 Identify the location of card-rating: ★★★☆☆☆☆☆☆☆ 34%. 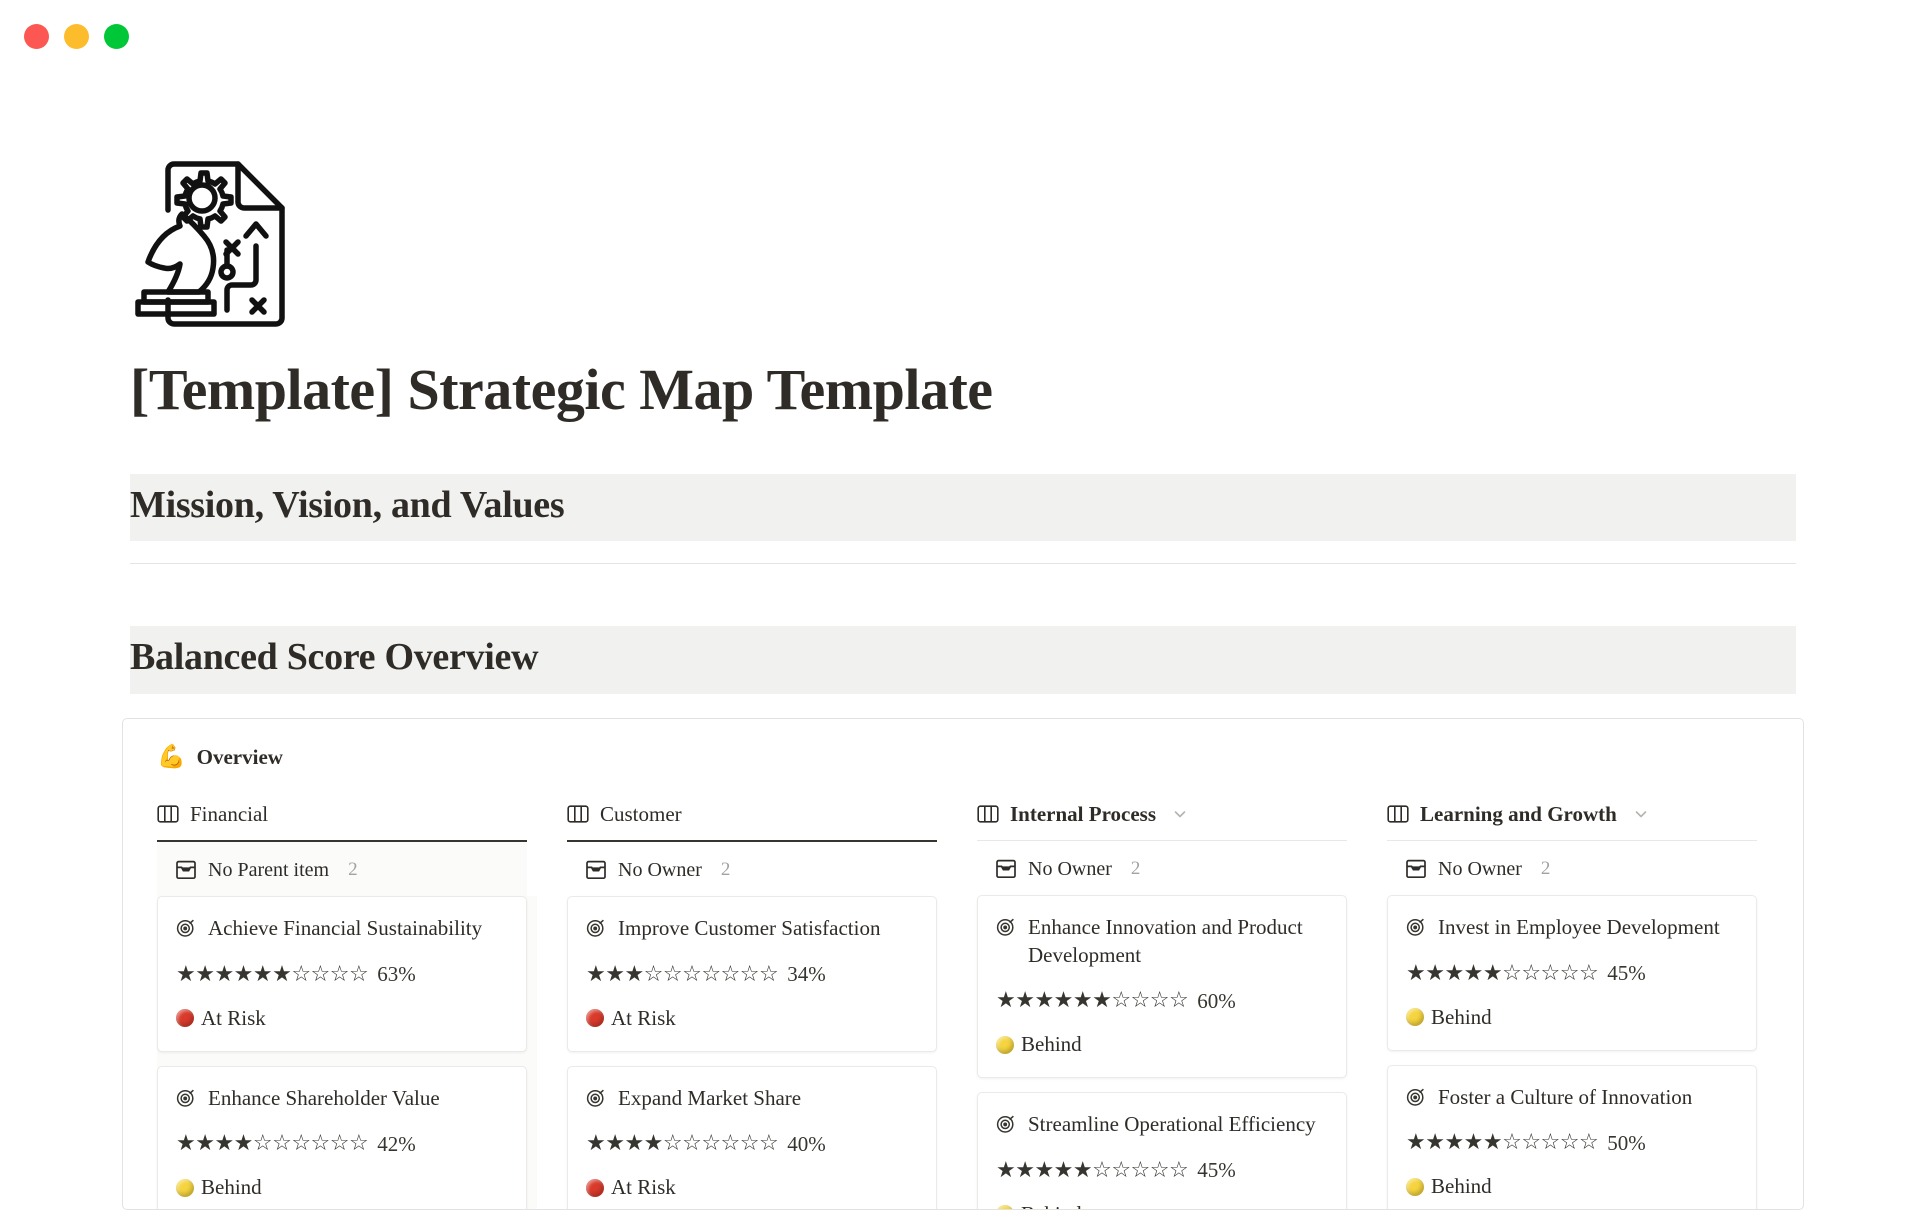
(751, 974).